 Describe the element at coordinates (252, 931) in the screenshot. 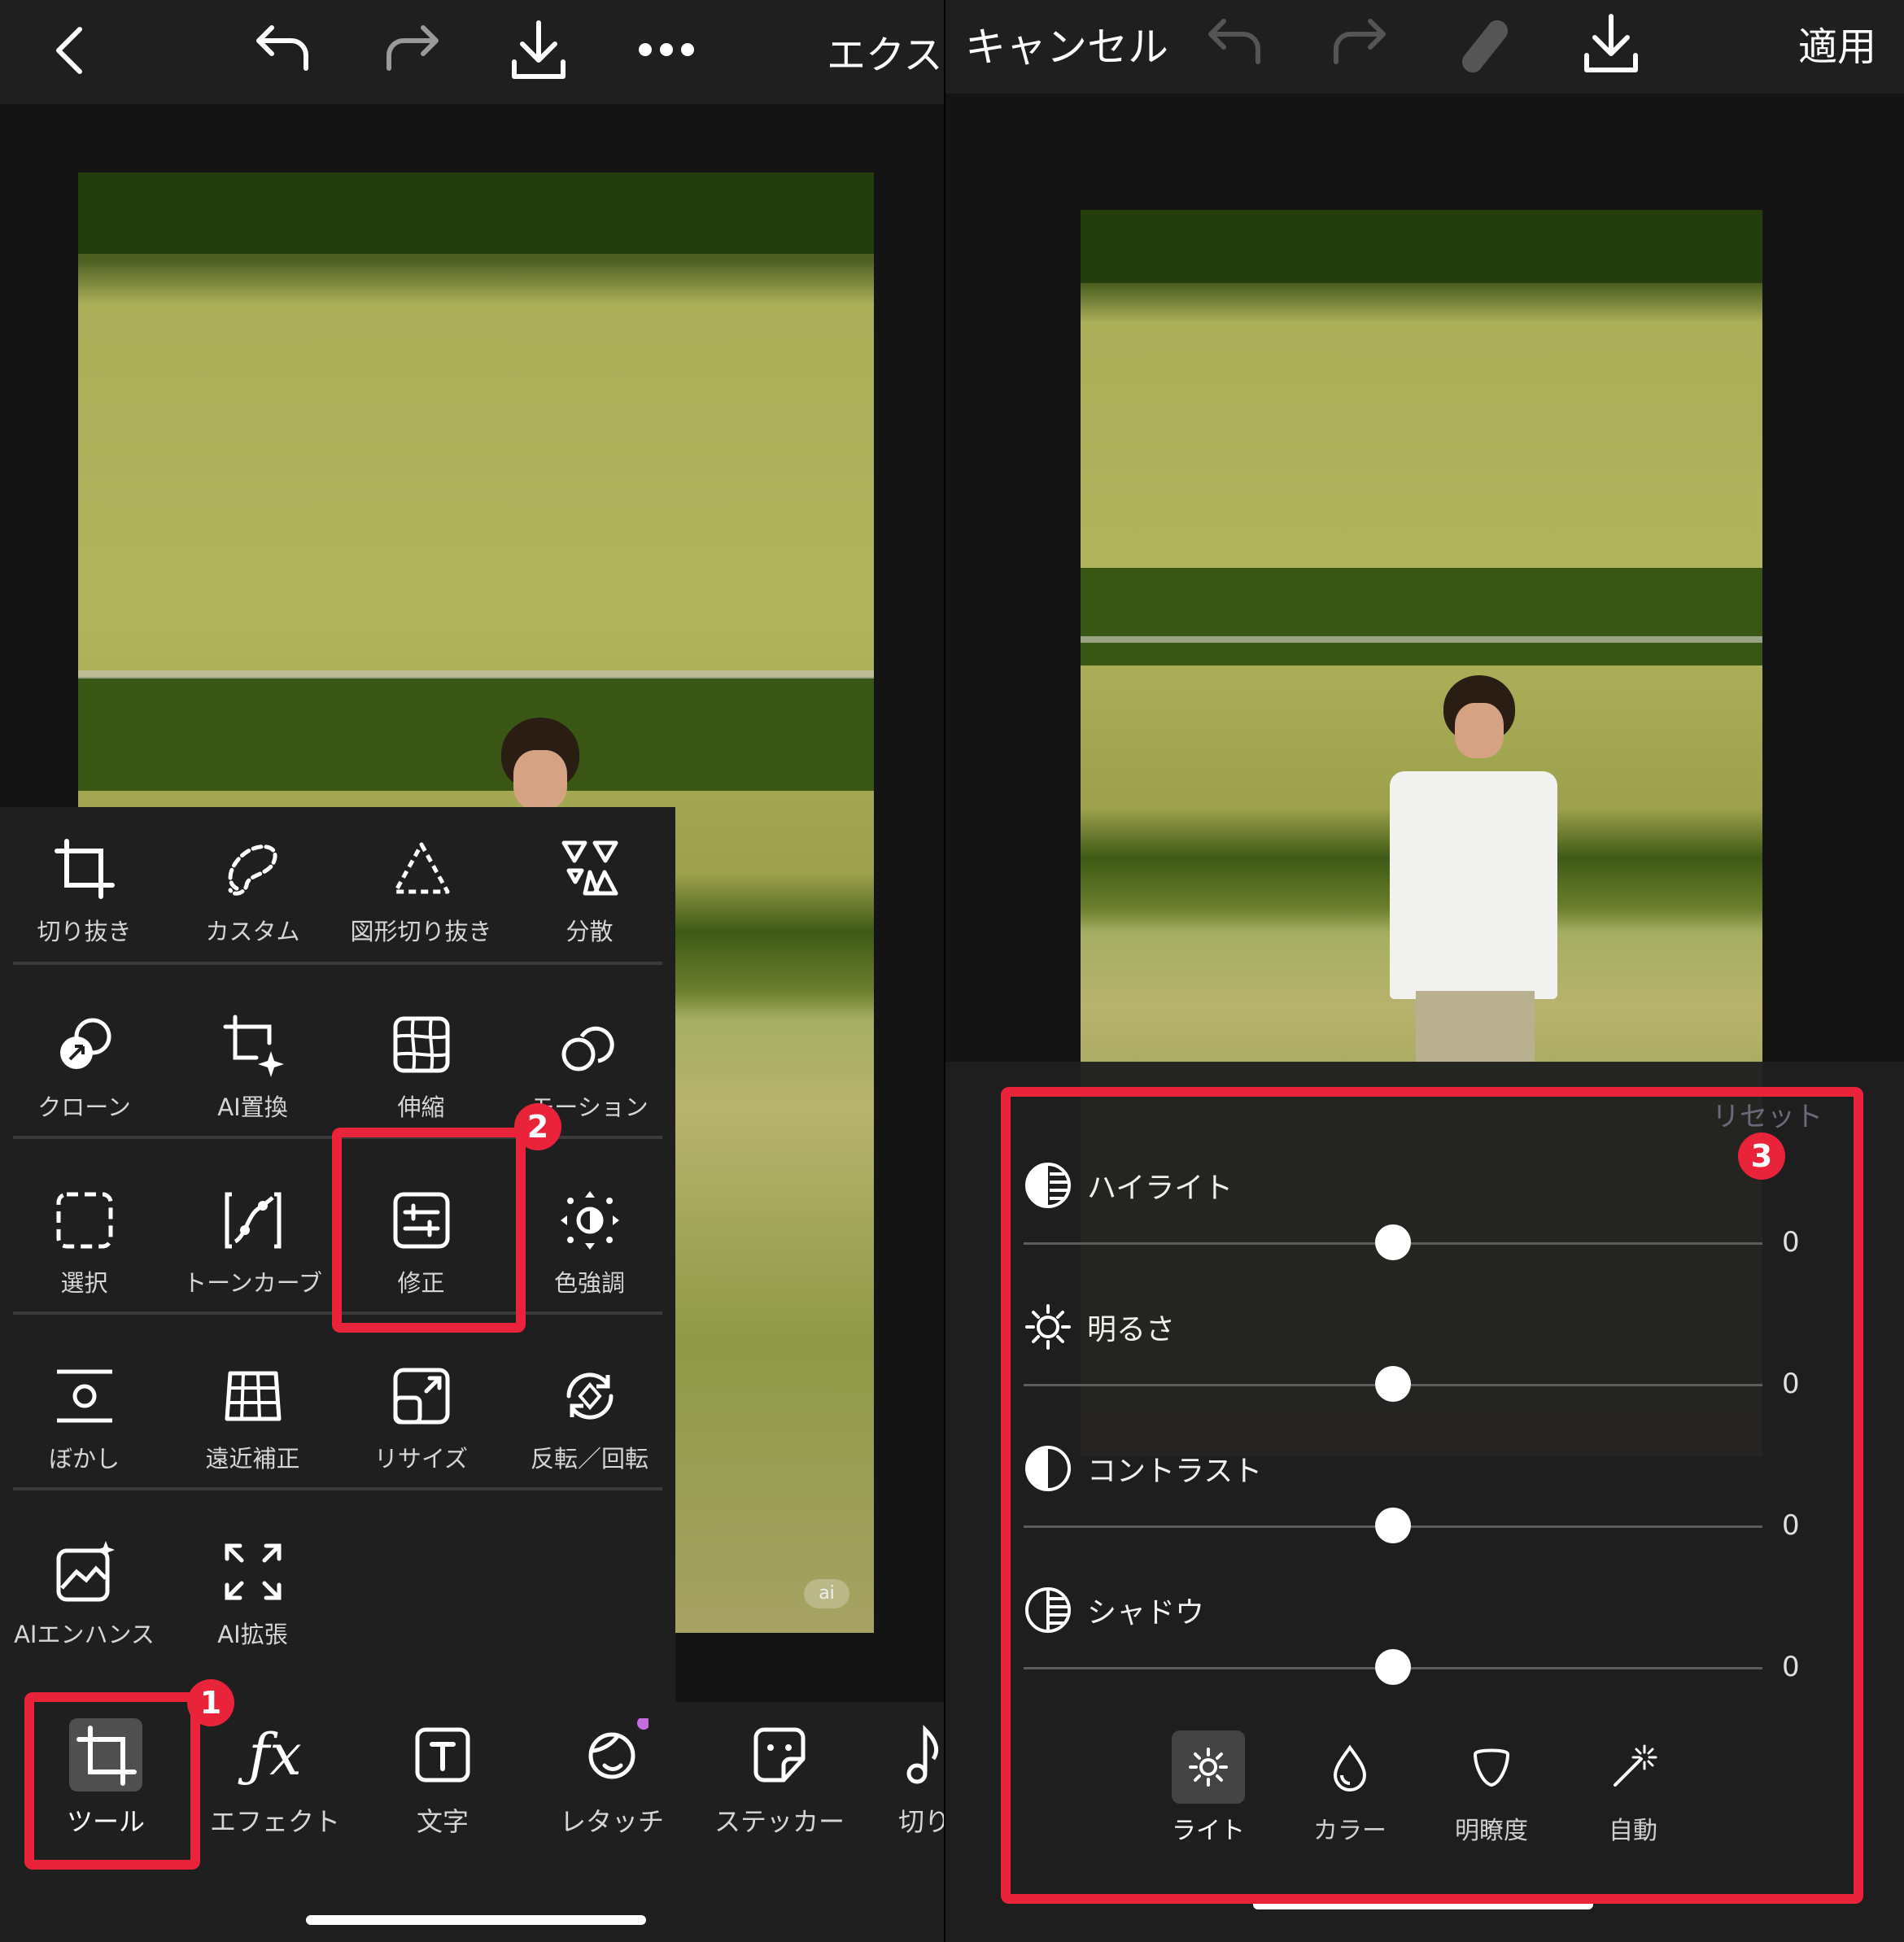

I see `tool-label: カスタム` at that location.